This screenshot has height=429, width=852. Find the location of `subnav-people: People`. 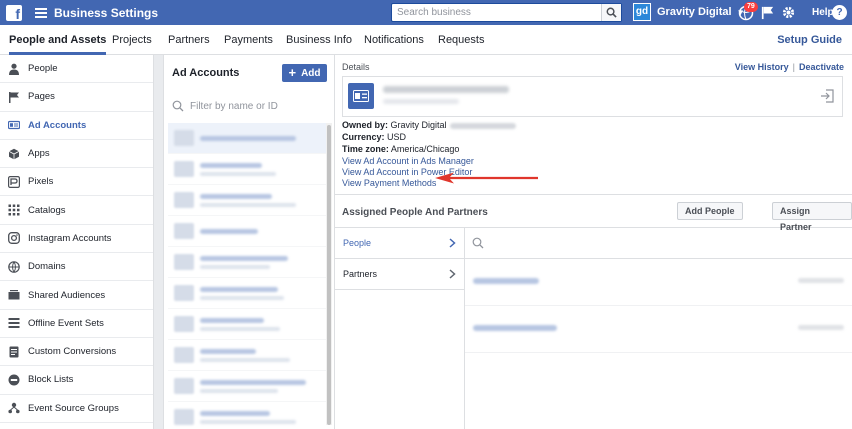

subnav-people: People is located at coordinates (399, 243).